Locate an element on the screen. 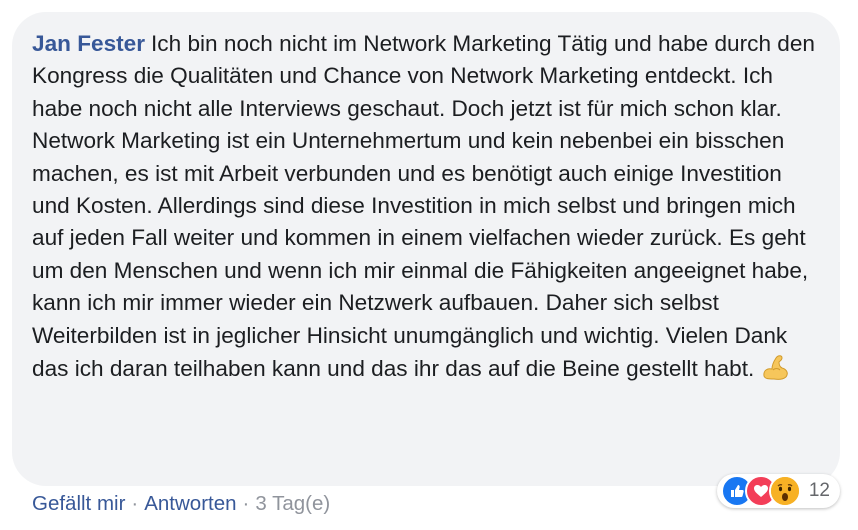 The width and height of the screenshot is (858, 530). comment-author: Jan Fester is located at coordinates (88, 43).